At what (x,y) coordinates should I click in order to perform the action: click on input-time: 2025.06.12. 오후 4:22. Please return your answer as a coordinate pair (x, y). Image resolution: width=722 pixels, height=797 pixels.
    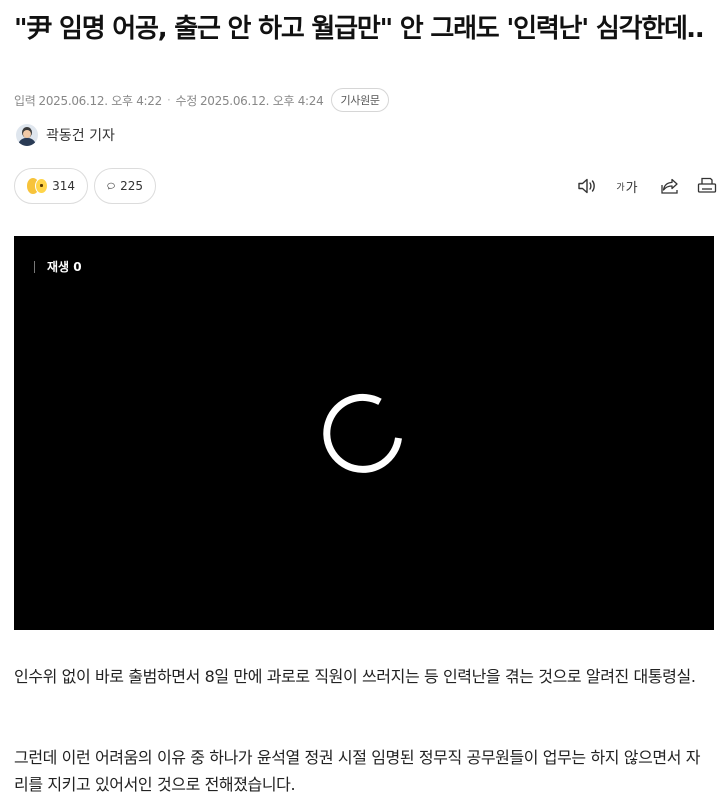
    Looking at the image, I should click on (100, 100).